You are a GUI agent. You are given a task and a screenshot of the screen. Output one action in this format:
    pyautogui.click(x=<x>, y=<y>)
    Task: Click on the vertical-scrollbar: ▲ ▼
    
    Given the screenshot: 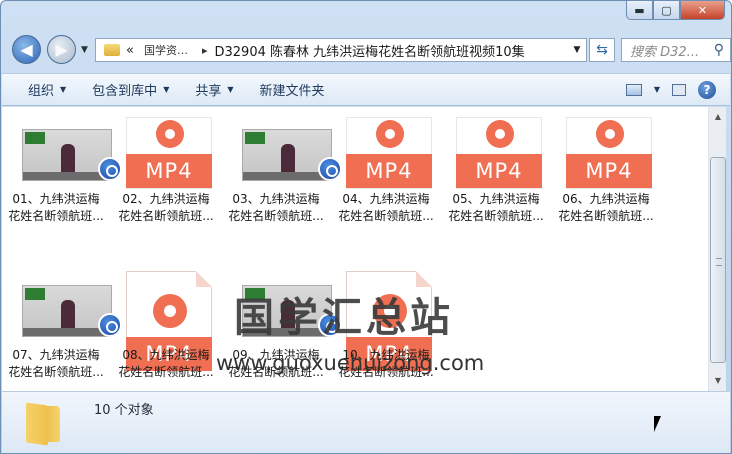 What is the action you would take?
    pyautogui.click(x=717, y=249)
    